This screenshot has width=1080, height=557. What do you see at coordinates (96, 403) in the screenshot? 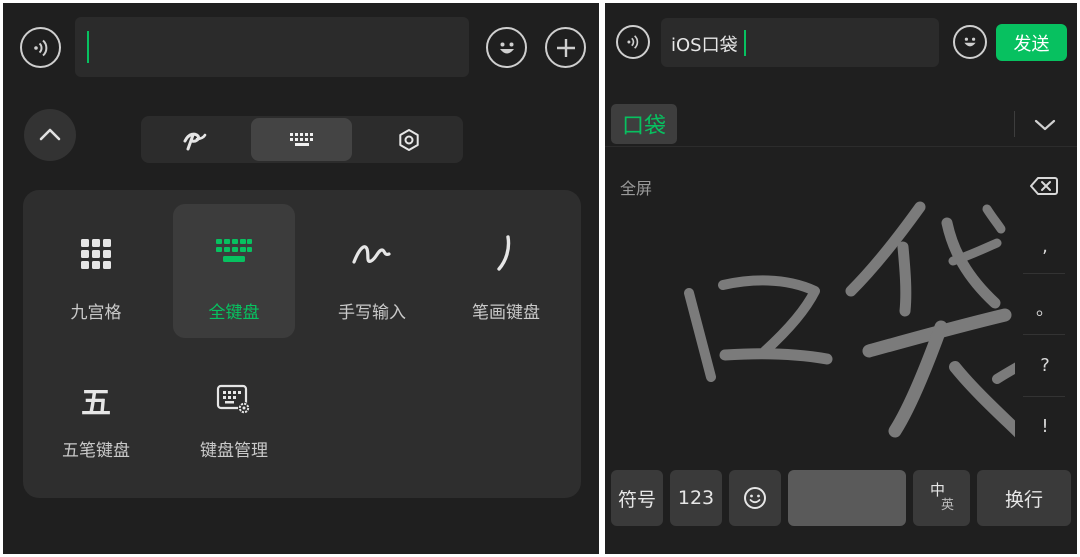
I see `wubi-icon: 五` at bounding box center [96, 403].